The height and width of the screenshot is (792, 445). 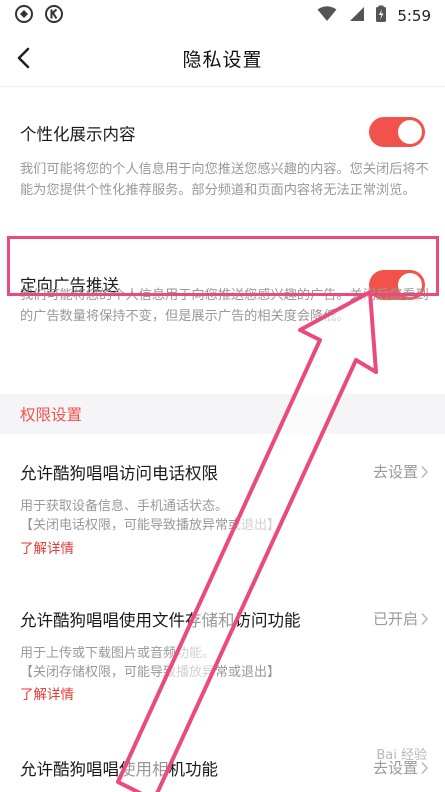 What do you see at coordinates (397, 132) in the screenshot?
I see `personalized-content-toggle` at bounding box center [397, 132].